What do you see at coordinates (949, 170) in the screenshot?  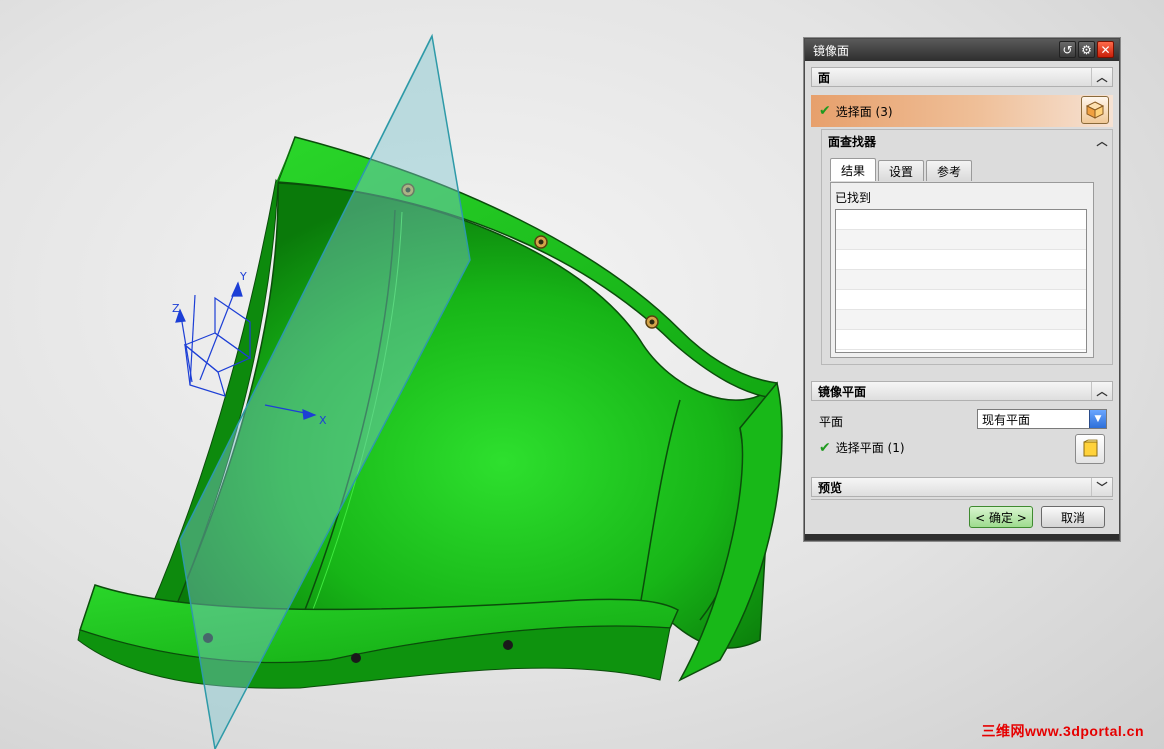 I see `tab-reference: 参考` at bounding box center [949, 170].